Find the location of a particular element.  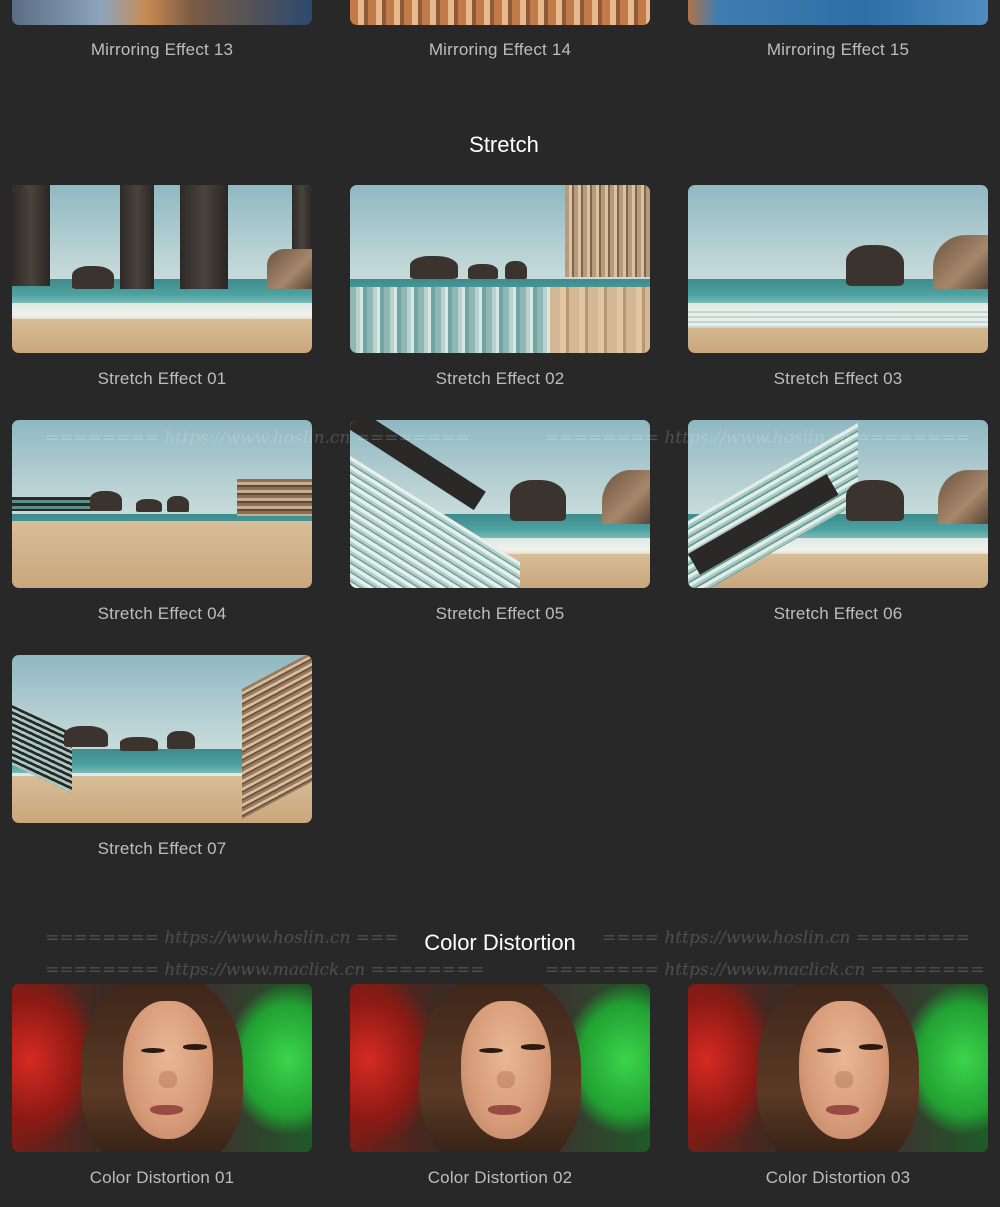

effect-label: Mirroring Effect 15 is located at coordinates (838, 49).